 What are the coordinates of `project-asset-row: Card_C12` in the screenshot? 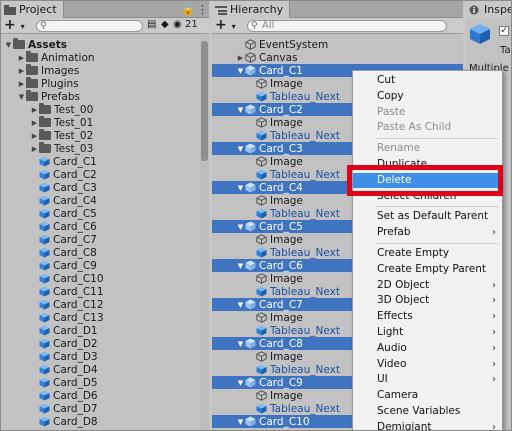 It's located at (105, 304).